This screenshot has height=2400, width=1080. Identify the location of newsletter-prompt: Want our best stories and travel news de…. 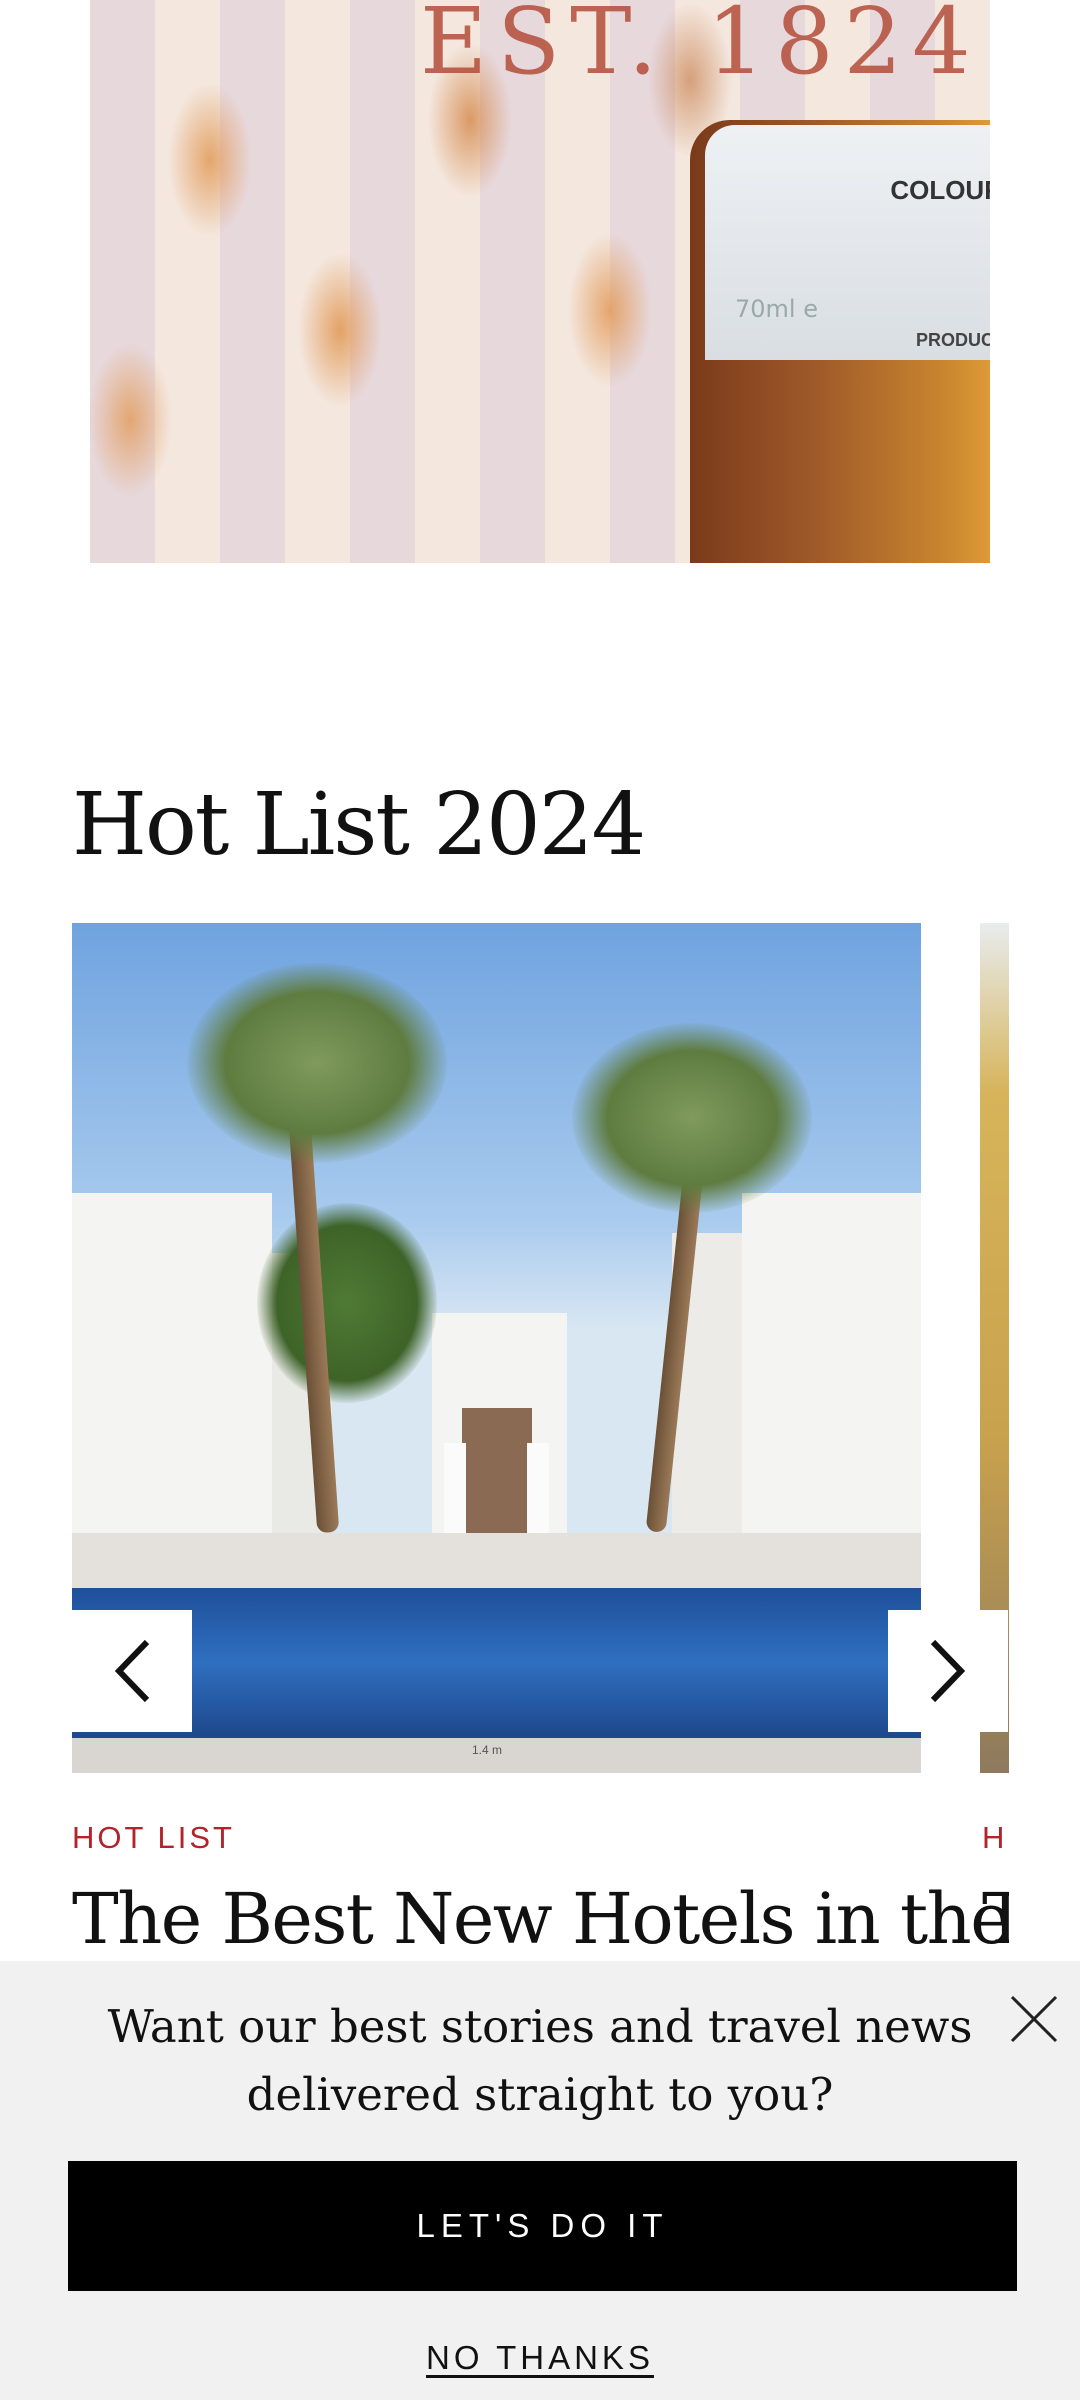
(540, 2060).